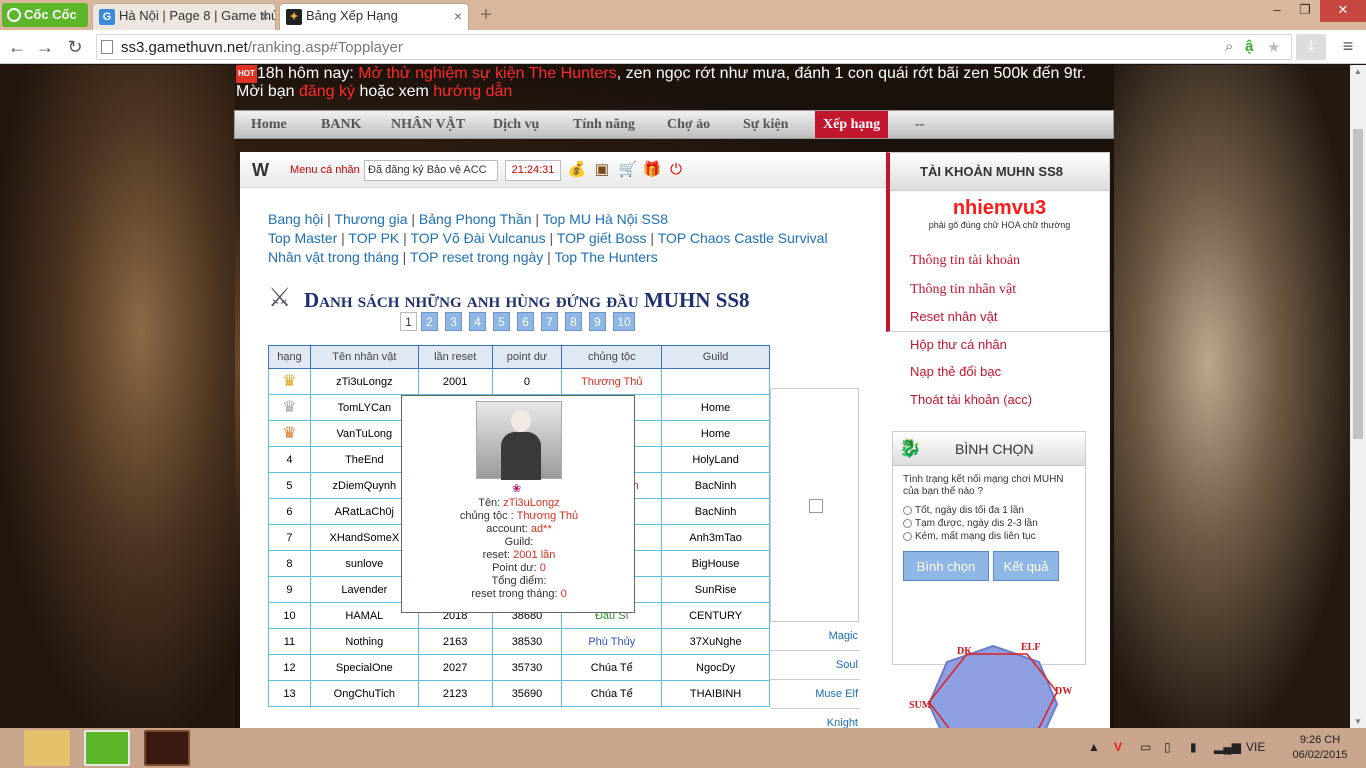 Image resolution: width=1366 pixels, height=768 pixels. Describe the element at coordinates (45, 15) in the screenshot. I see `coccoc-menu-button: Cốc Cốc` at that location.